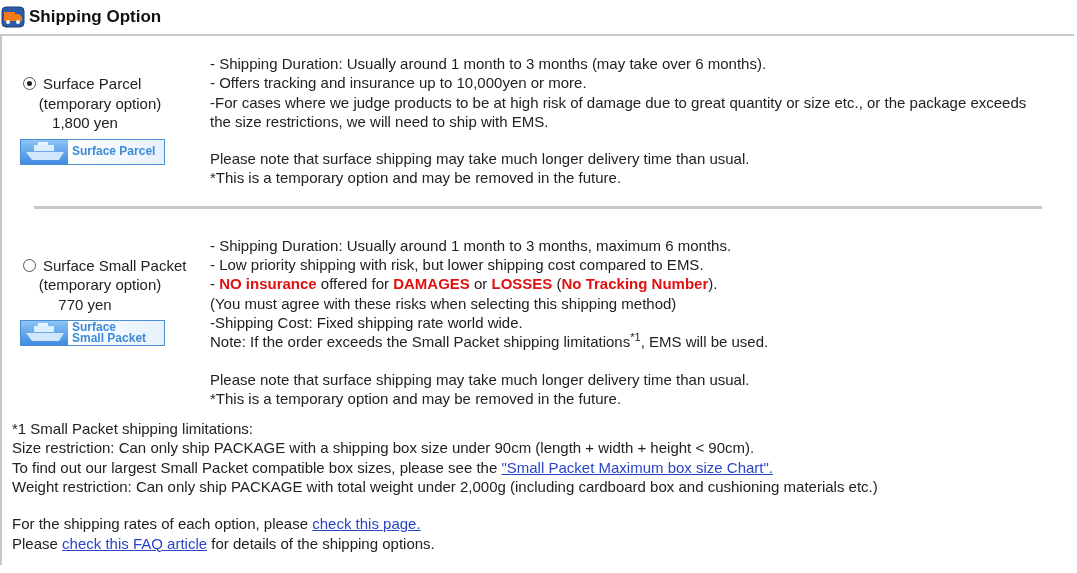  Describe the element at coordinates (464, 284) in the screenshot. I see `description-line: - NO insurance offered for DAMAGES or LOSSES (No Tracking Number).` at that location.